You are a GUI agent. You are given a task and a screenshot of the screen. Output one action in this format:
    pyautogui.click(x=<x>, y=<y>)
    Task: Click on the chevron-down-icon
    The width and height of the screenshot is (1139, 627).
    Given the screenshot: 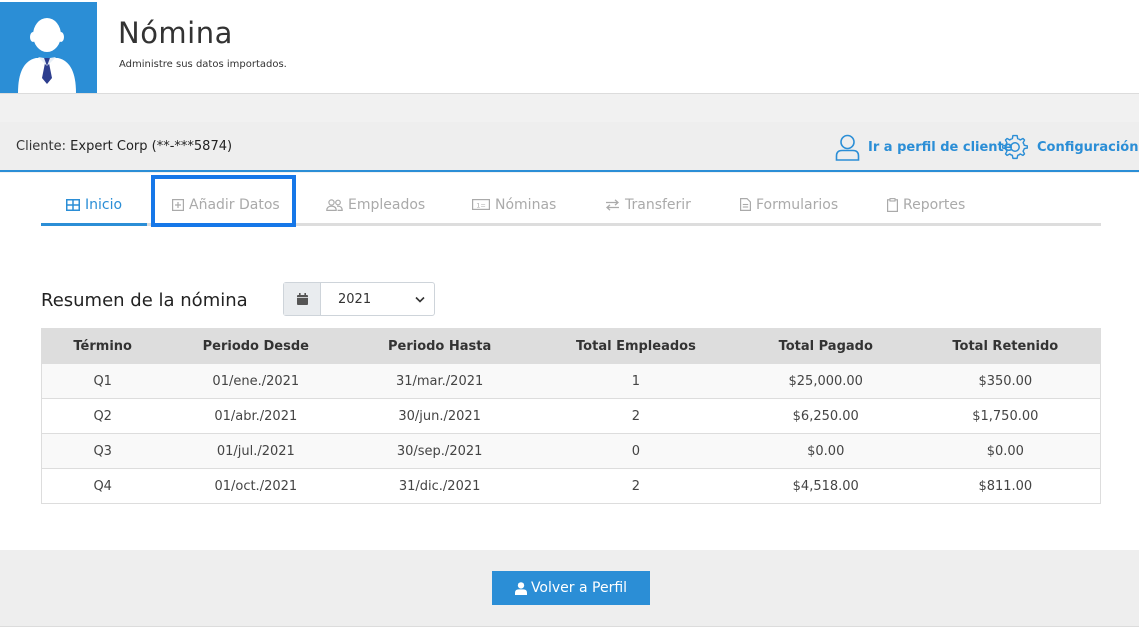 What is the action you would take?
    pyautogui.click(x=420, y=299)
    